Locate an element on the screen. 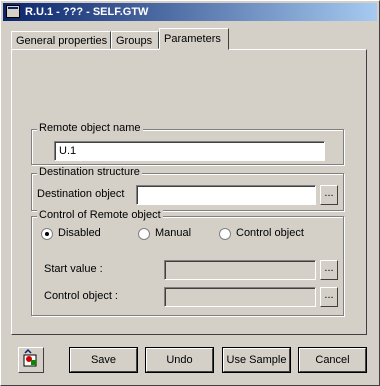  remote-object-name-value: U.1 is located at coordinates (68, 151).